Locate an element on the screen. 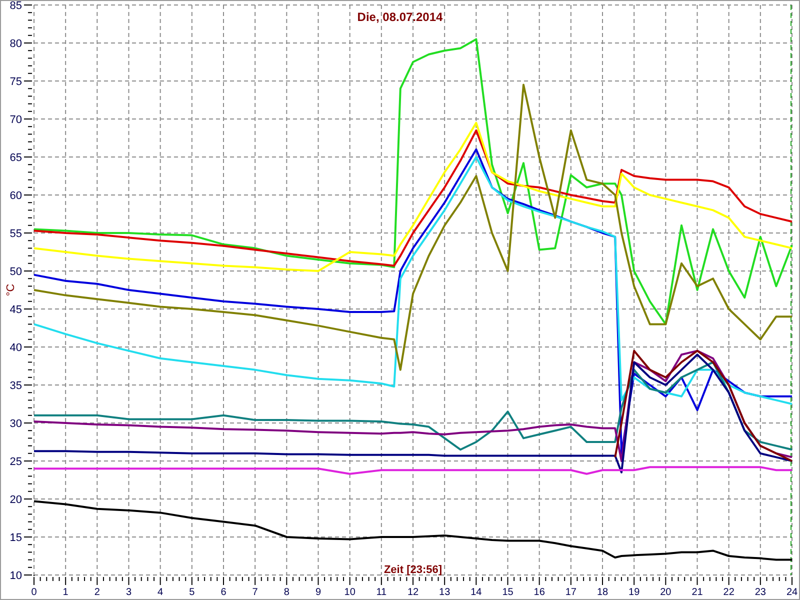 The image size is (800, 600). axis-tick-label: 80 is located at coordinates (16, 44).